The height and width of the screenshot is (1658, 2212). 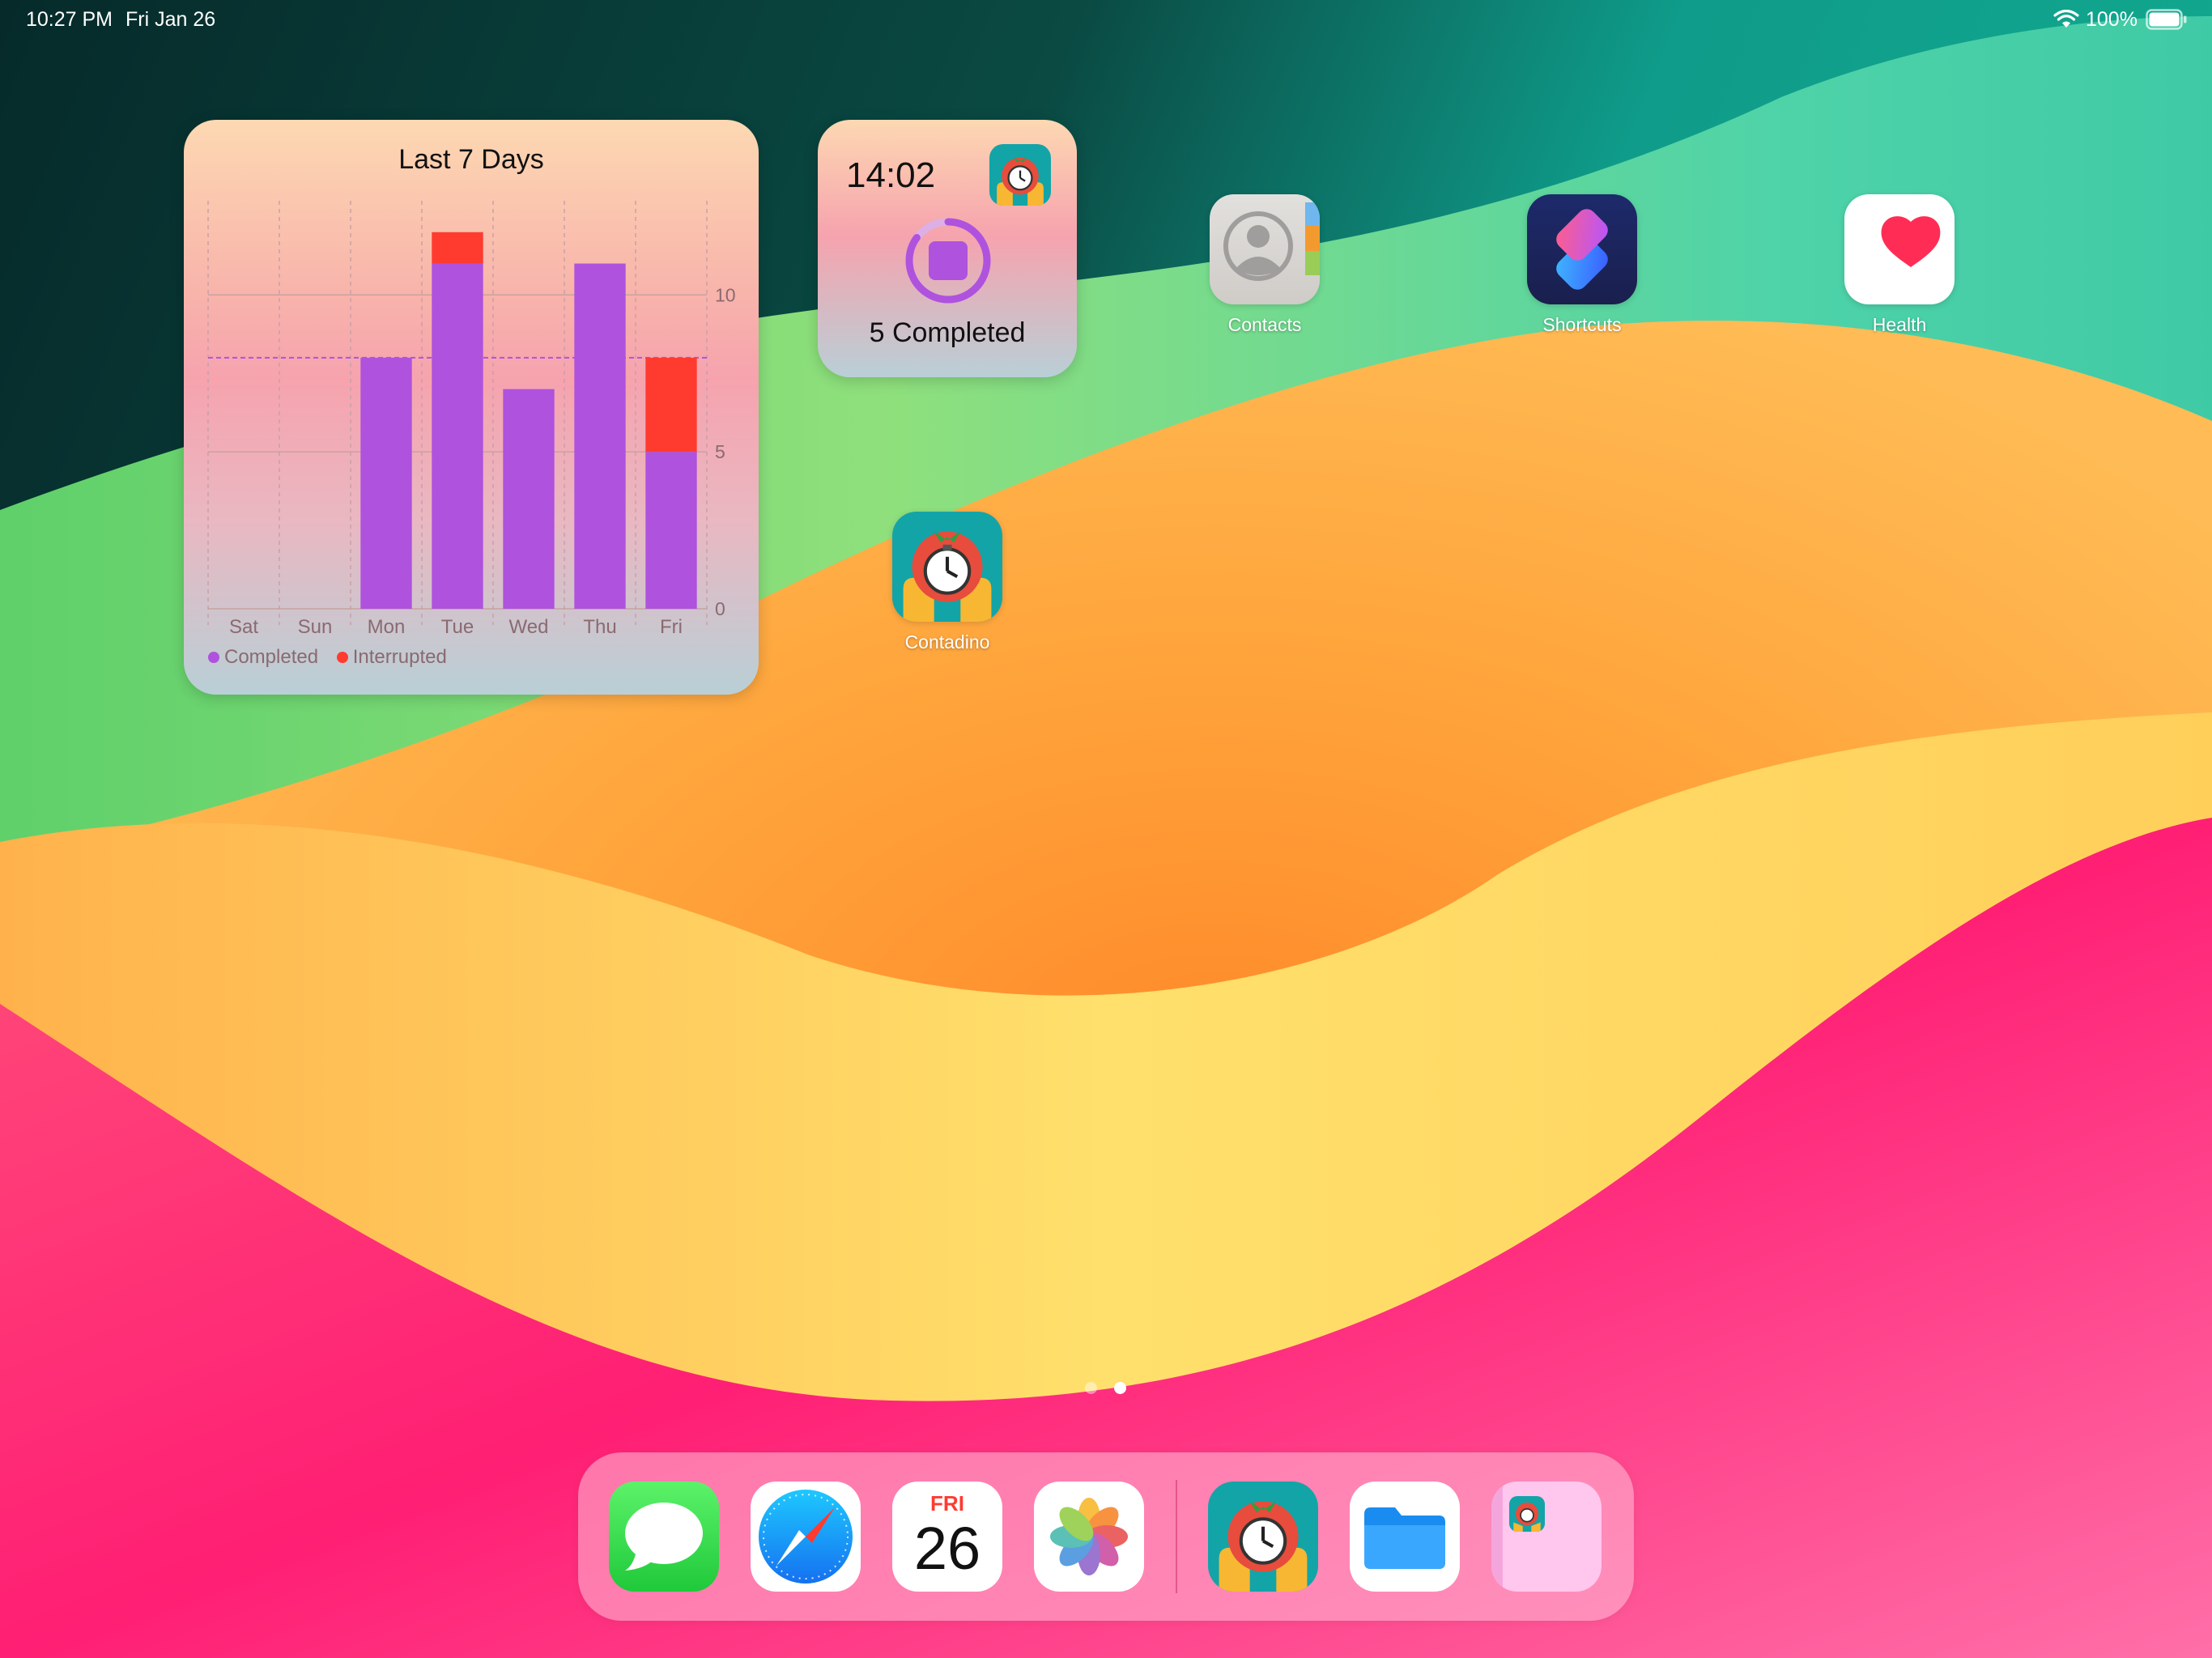 I want to click on calendar-day: FRI, so click(x=947, y=1503).